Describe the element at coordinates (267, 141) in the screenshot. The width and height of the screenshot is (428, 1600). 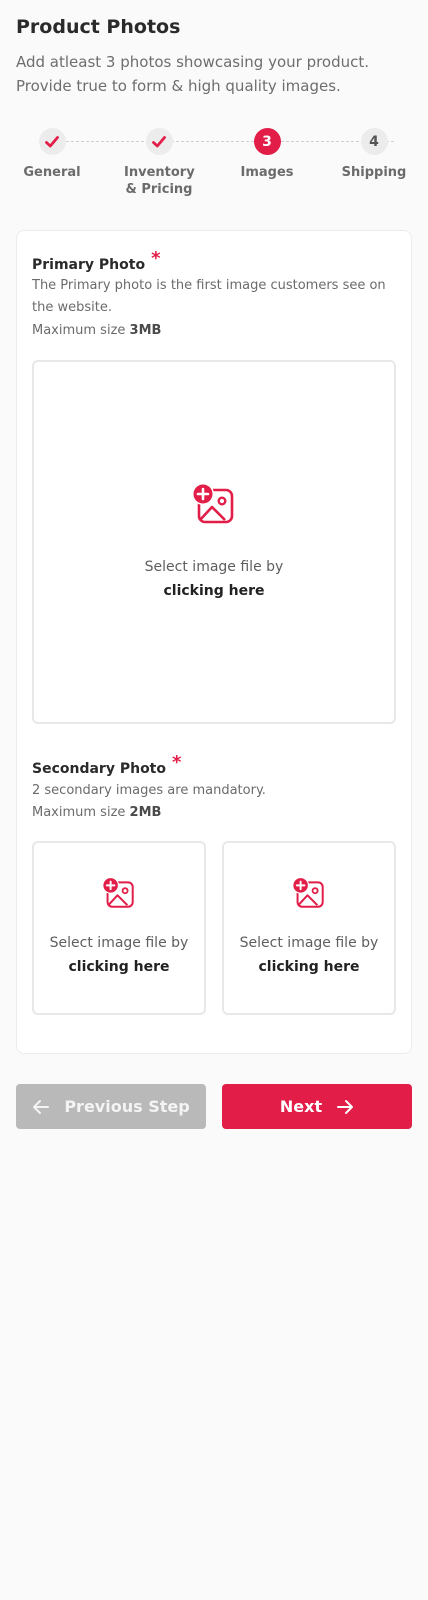
I see `step-number-marker: 3` at that location.